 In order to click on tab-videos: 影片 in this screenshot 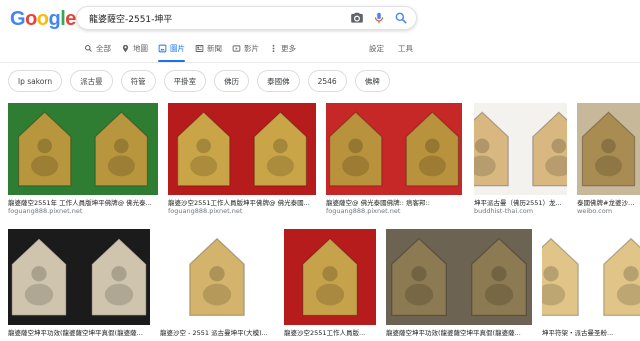, I will do `click(245, 48)`.